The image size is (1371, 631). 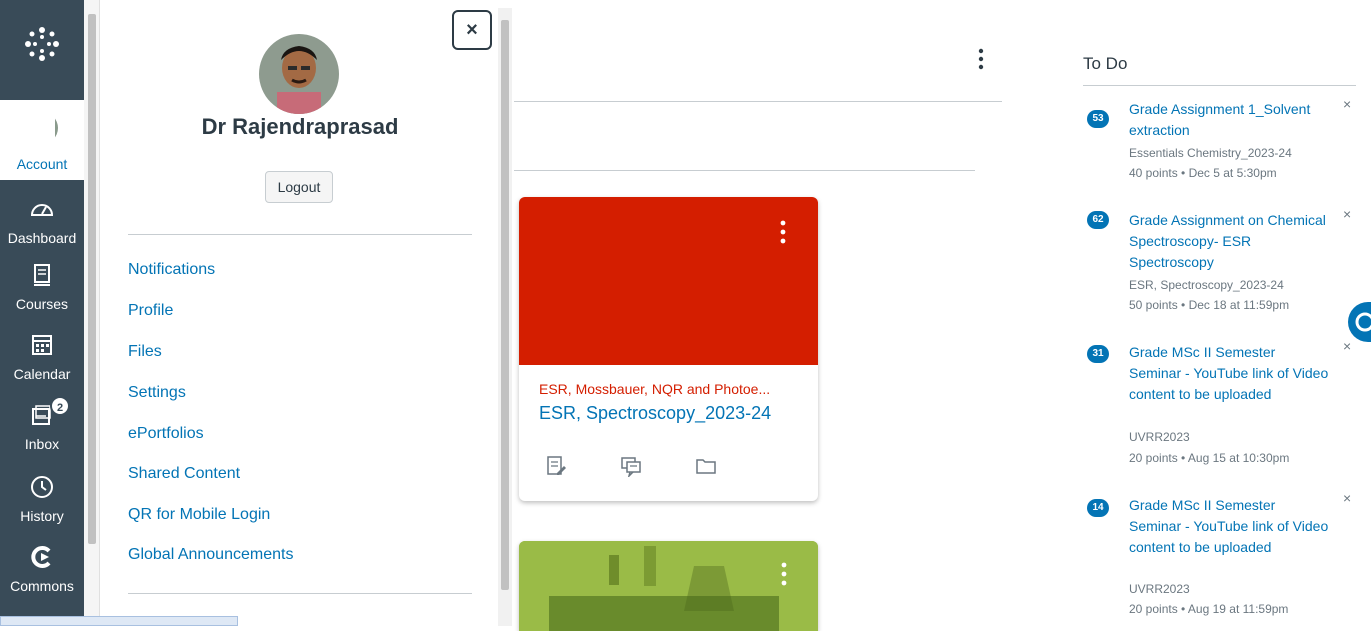 What do you see at coordinates (42, 291) in the screenshot?
I see `nav-courses: Courses` at bounding box center [42, 291].